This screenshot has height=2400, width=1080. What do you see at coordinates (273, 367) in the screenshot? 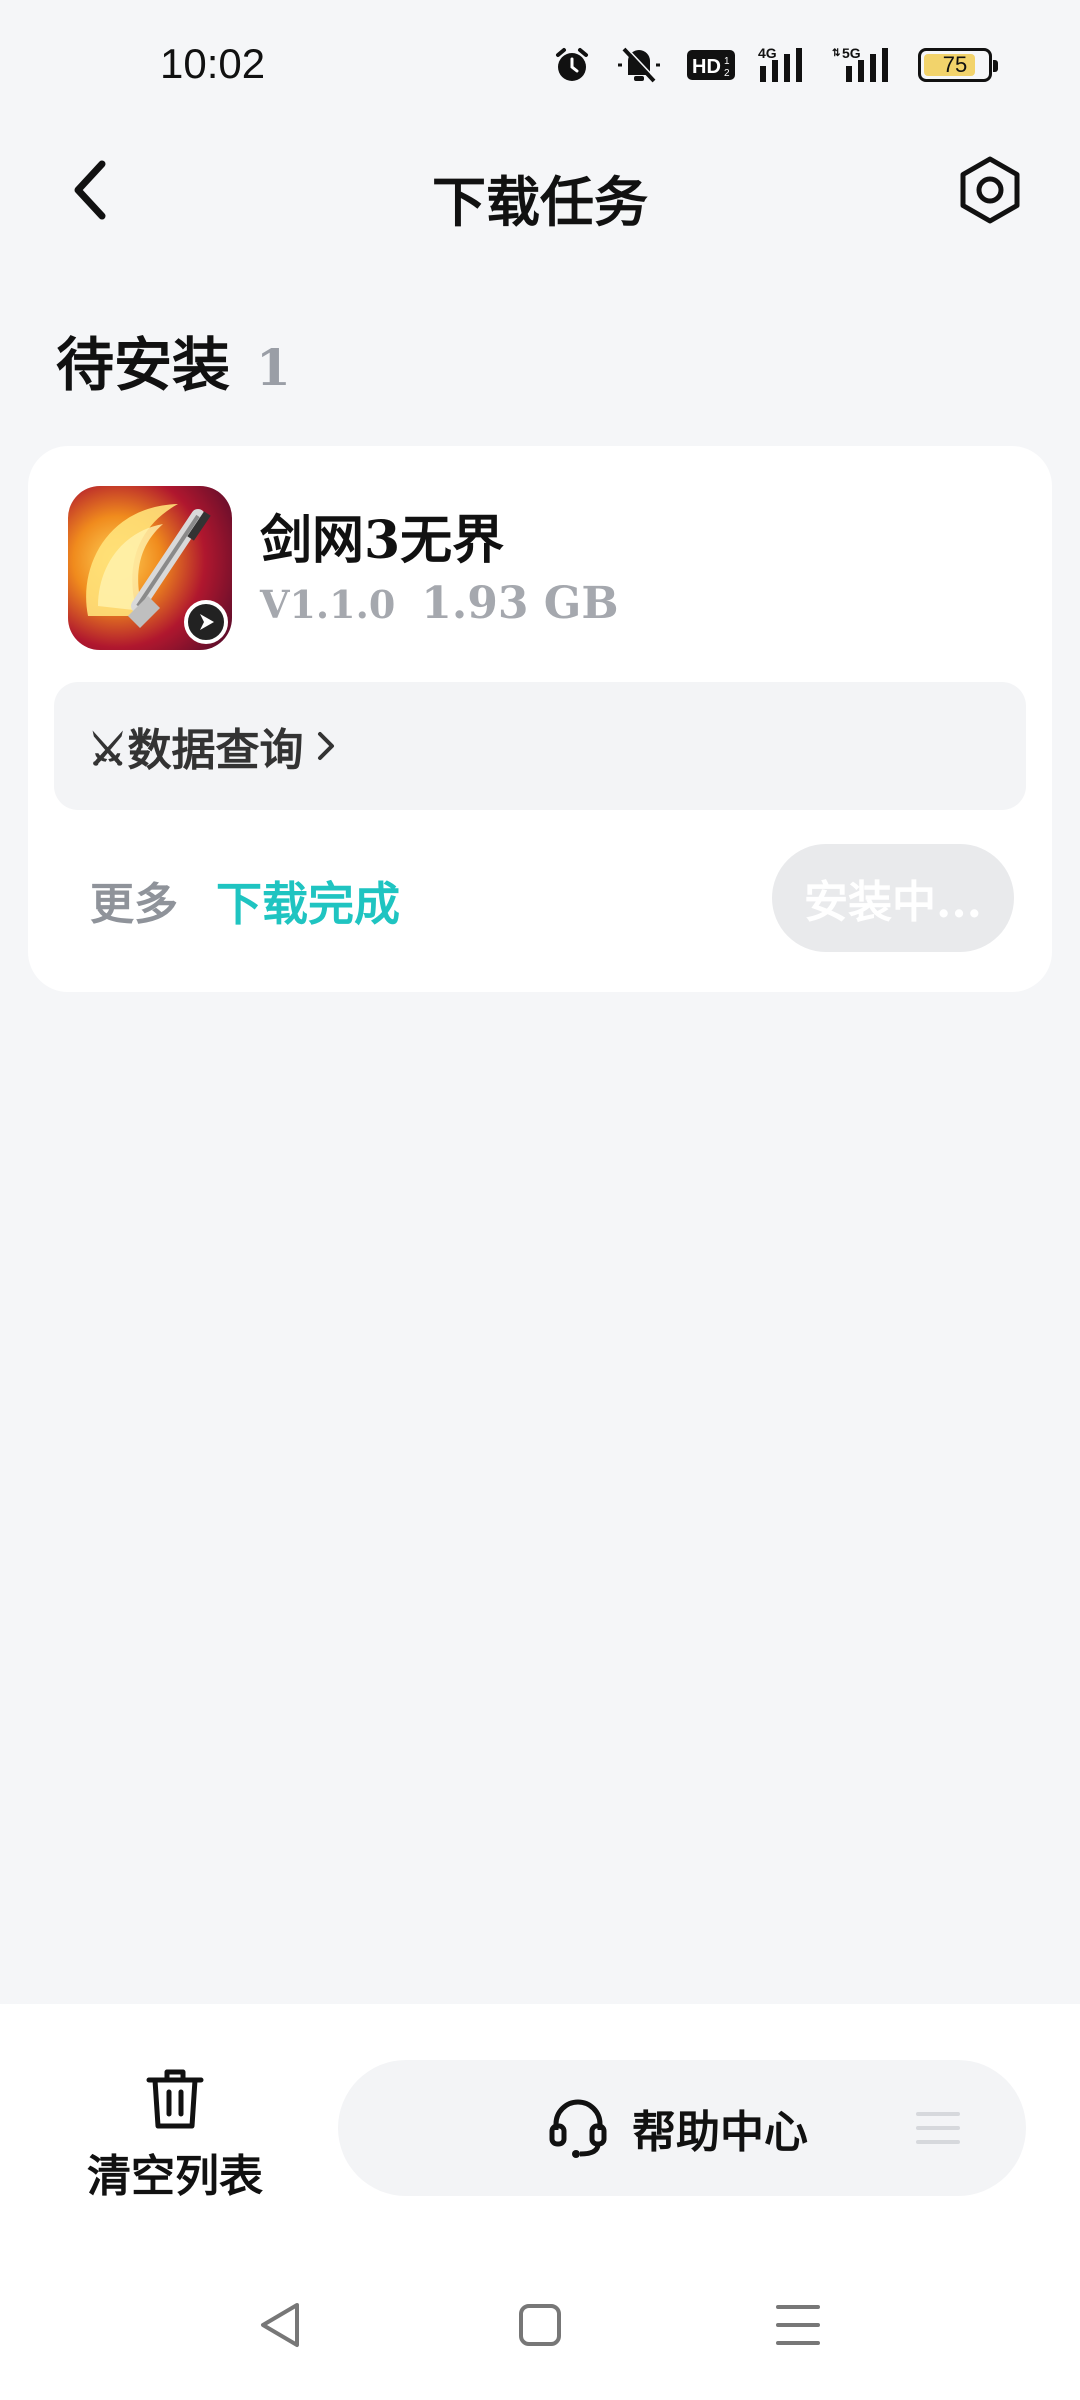
I see `section-count: 1` at bounding box center [273, 367].